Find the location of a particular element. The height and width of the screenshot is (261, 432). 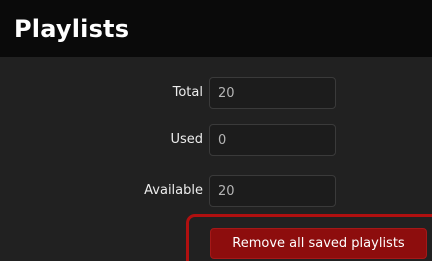

used-row: Used is located at coordinates (216, 141).